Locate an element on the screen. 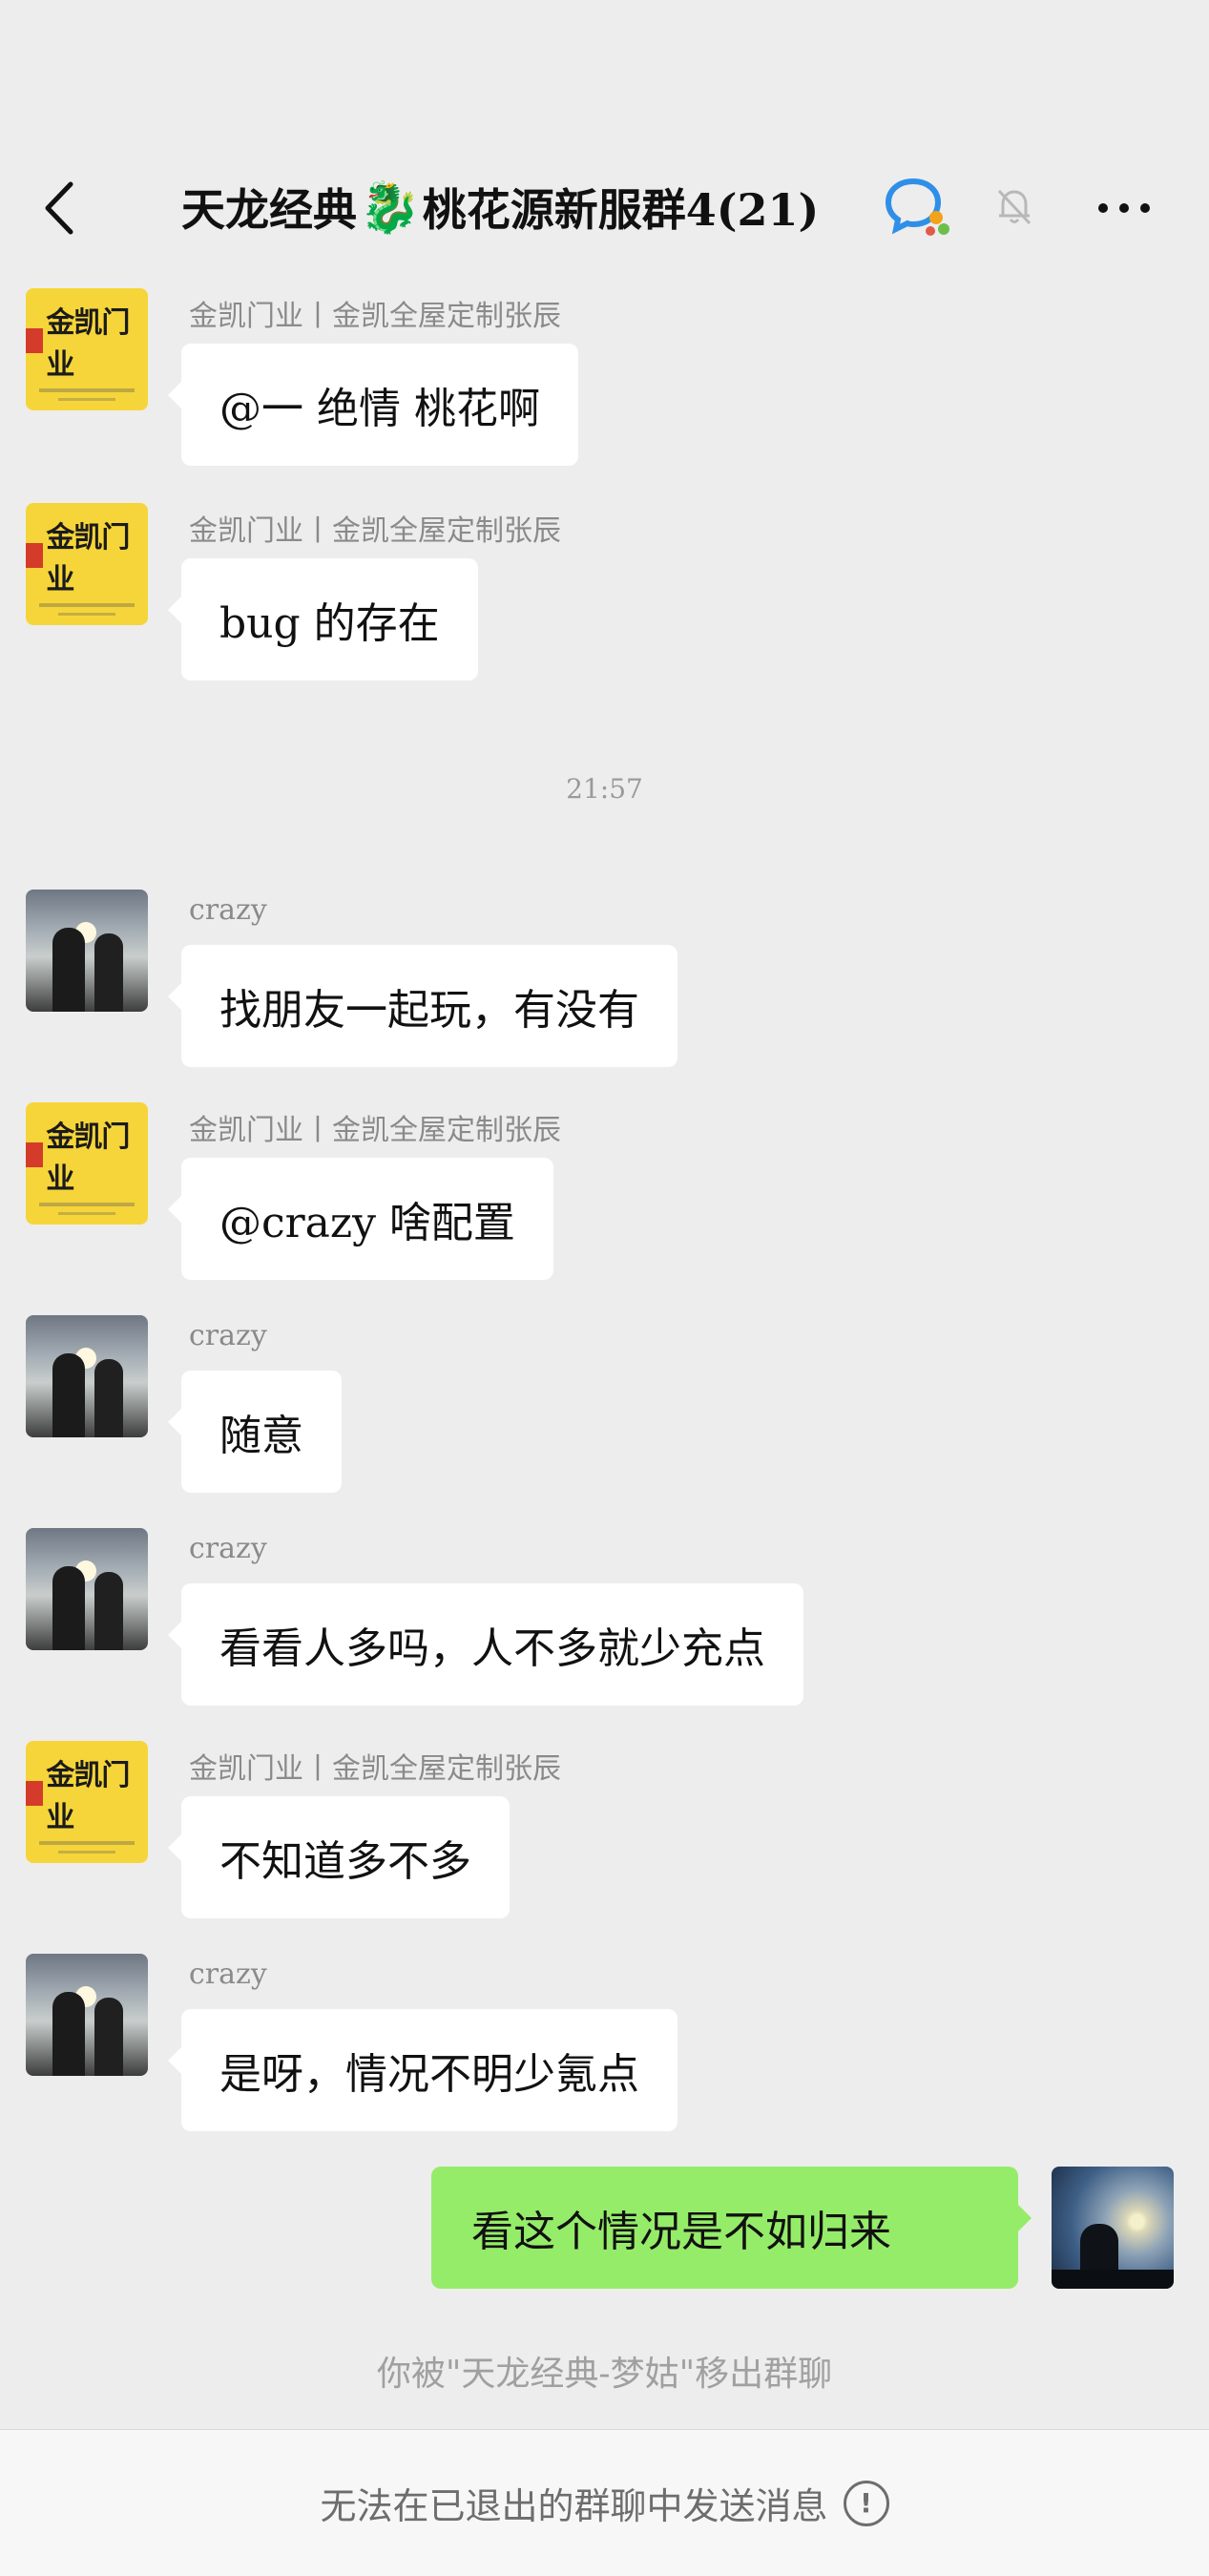  message-bubble: @一 绝情 桃花啊 is located at coordinates (373, 405).